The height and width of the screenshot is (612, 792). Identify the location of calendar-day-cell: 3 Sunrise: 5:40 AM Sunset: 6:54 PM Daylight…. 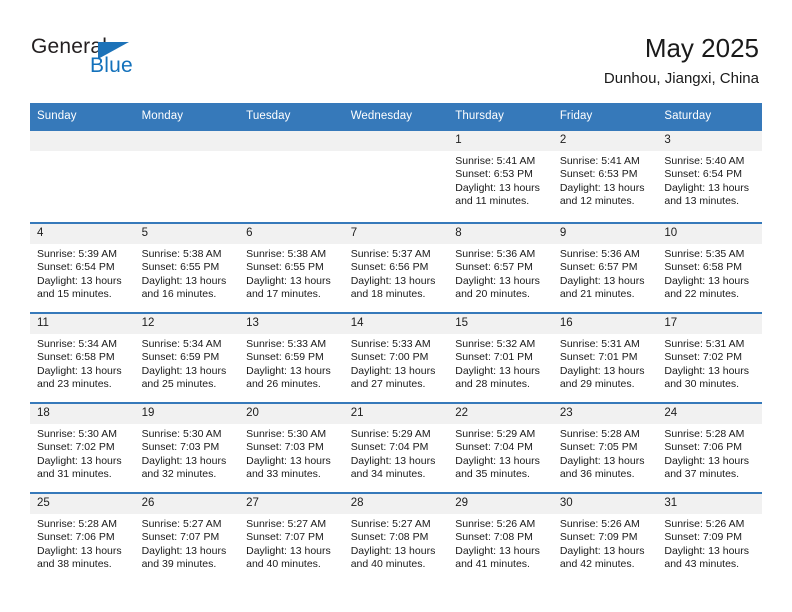
(709, 176).